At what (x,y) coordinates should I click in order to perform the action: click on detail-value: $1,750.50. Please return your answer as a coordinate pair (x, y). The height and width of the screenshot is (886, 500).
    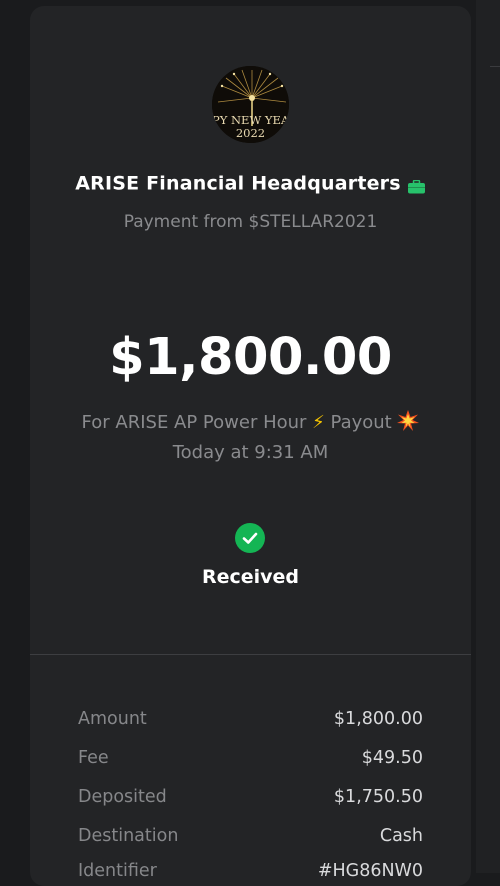
    Looking at the image, I should click on (378, 797).